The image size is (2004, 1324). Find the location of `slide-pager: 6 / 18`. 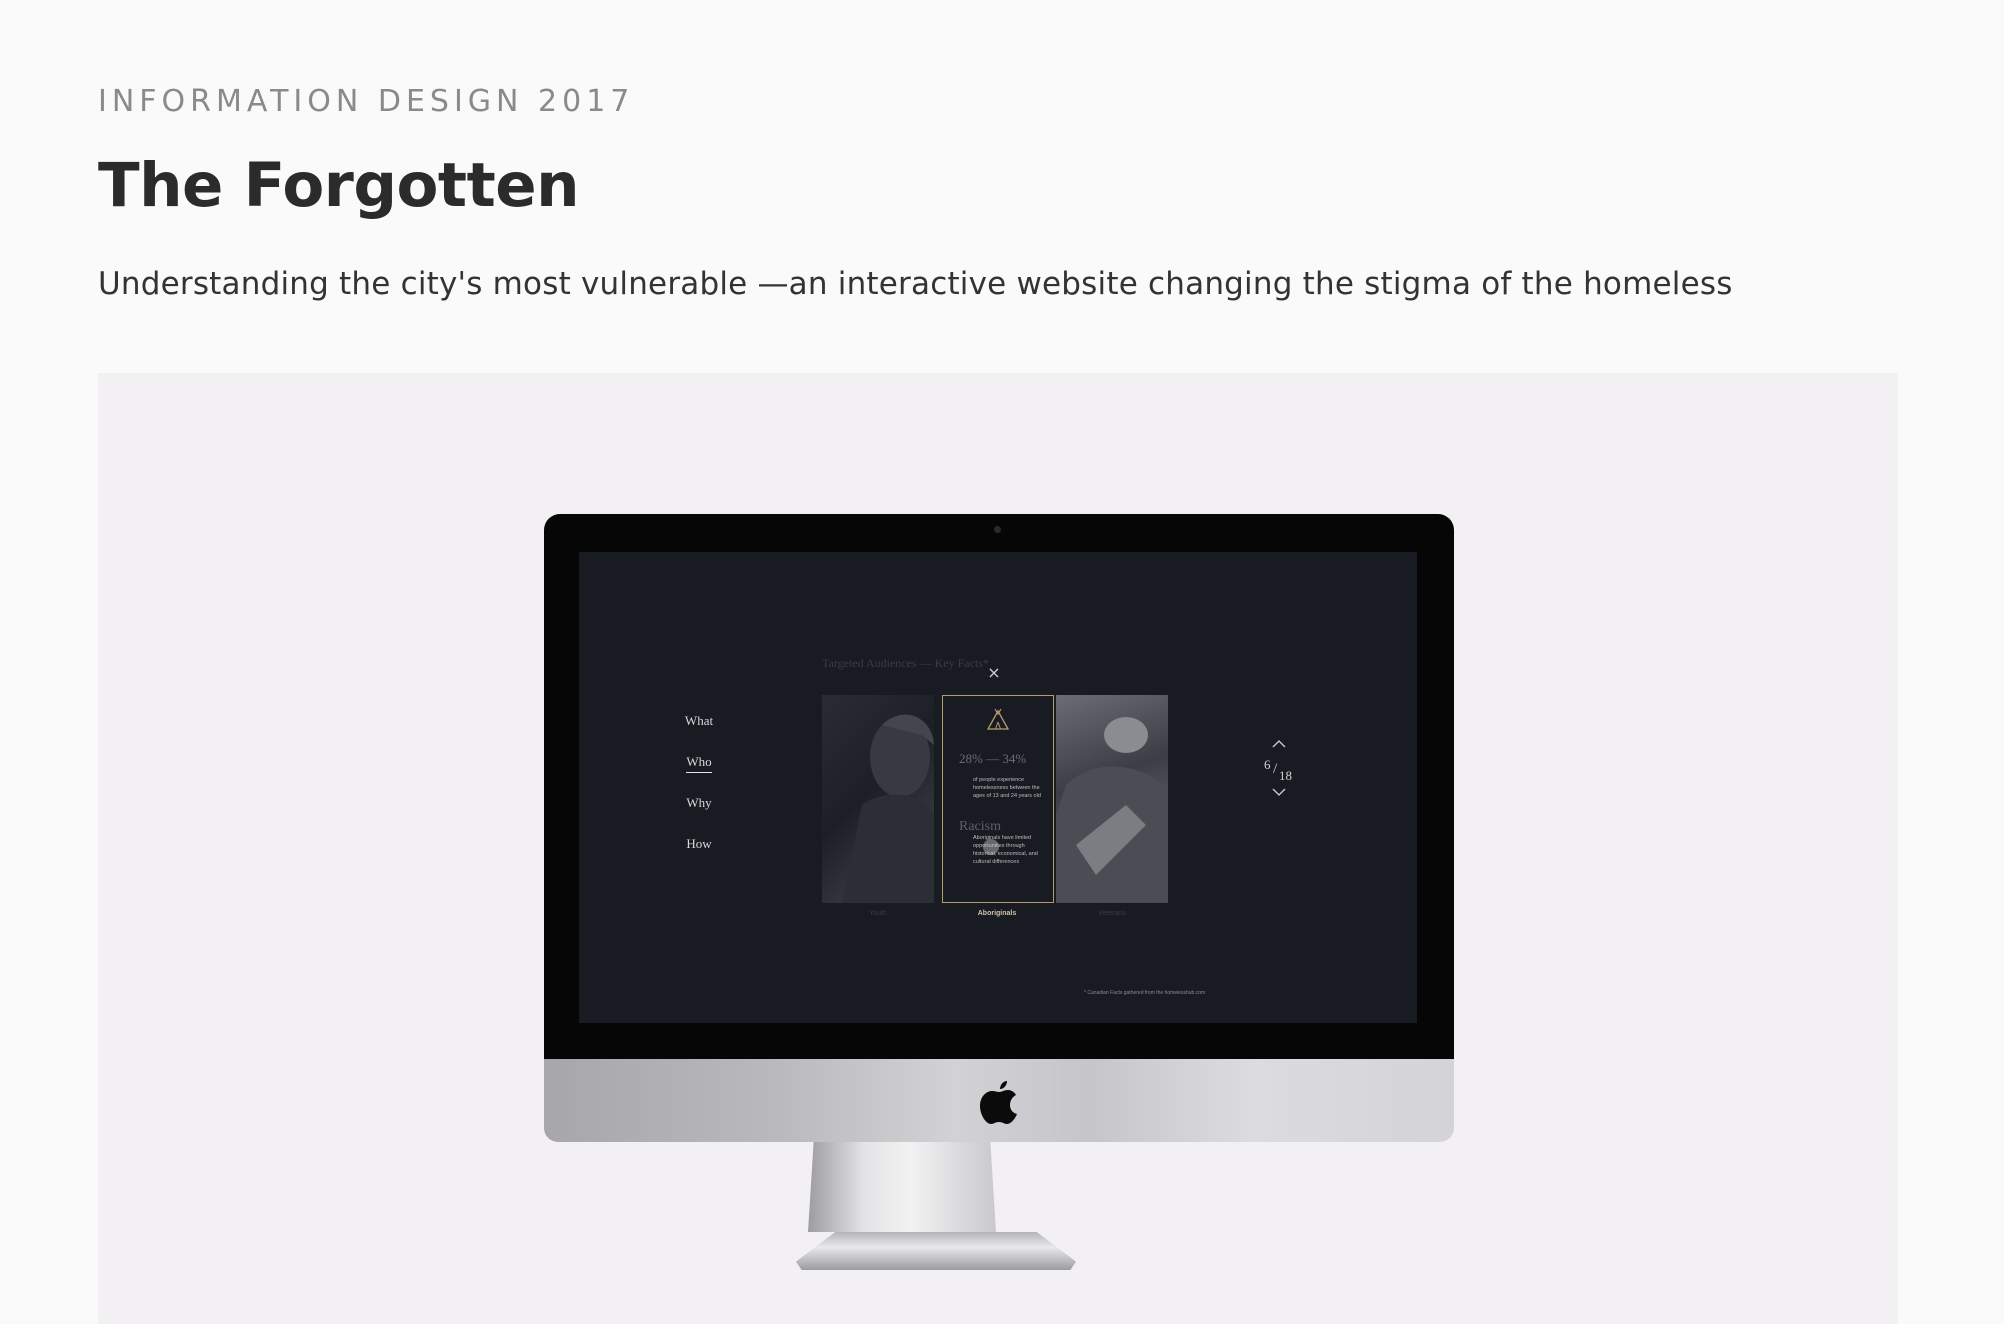

slide-pager: 6 / 18 is located at coordinates (1279, 768).